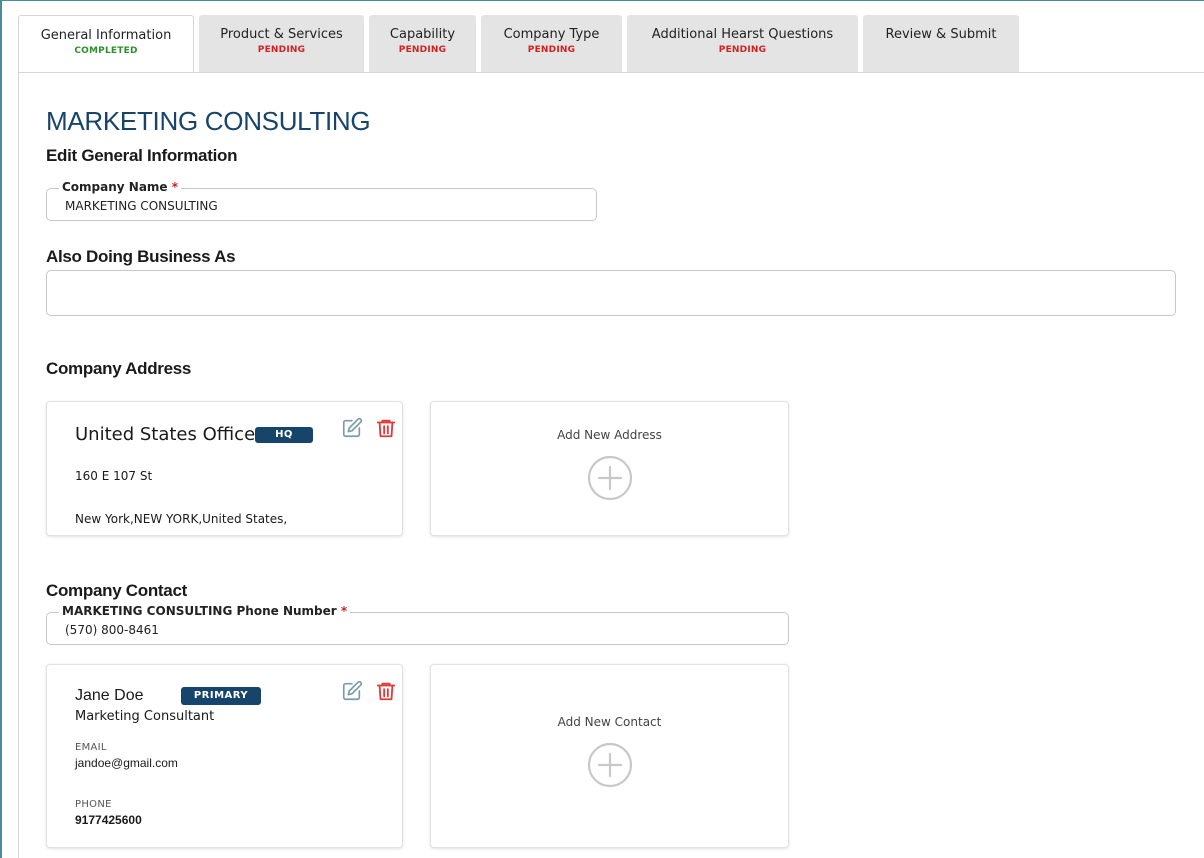  I want to click on company-name-label: Company Name *, so click(120, 187).